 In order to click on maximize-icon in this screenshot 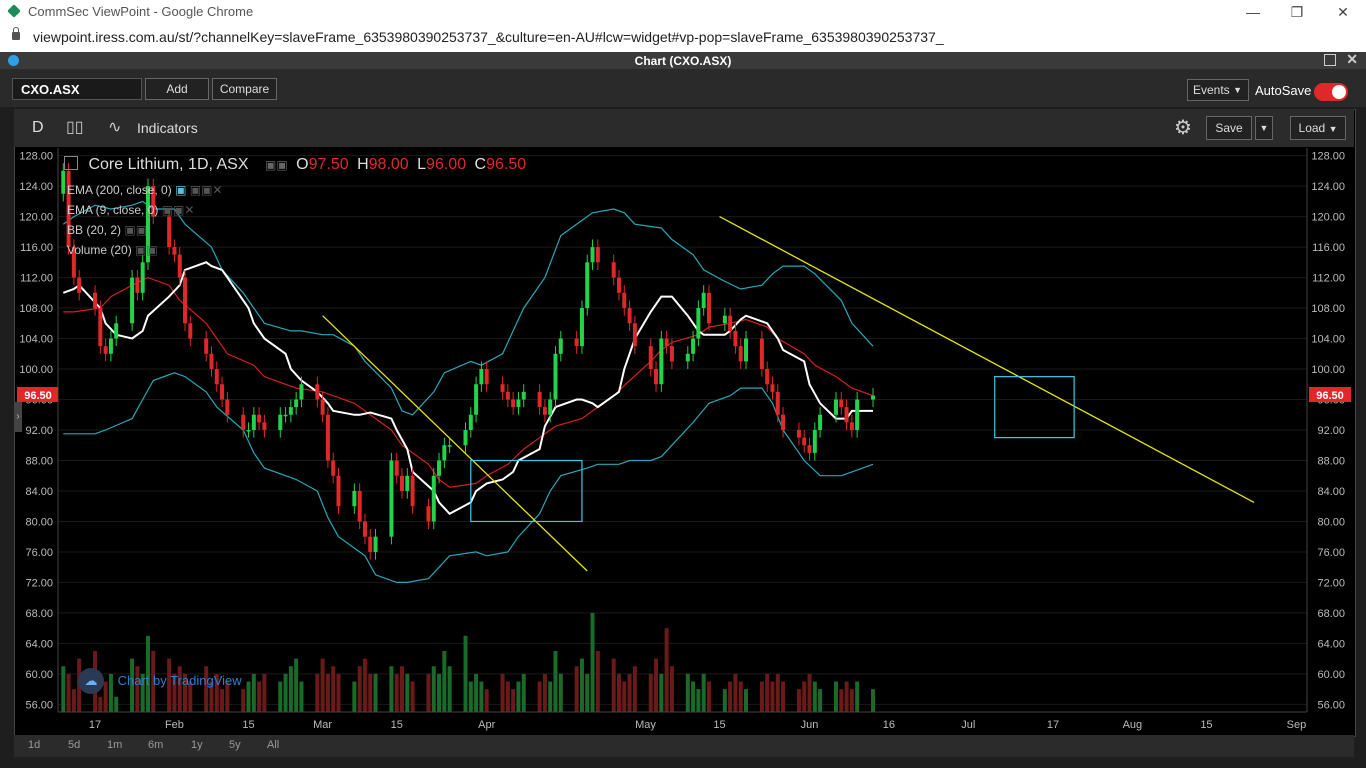, I will do `click(1330, 60)`.